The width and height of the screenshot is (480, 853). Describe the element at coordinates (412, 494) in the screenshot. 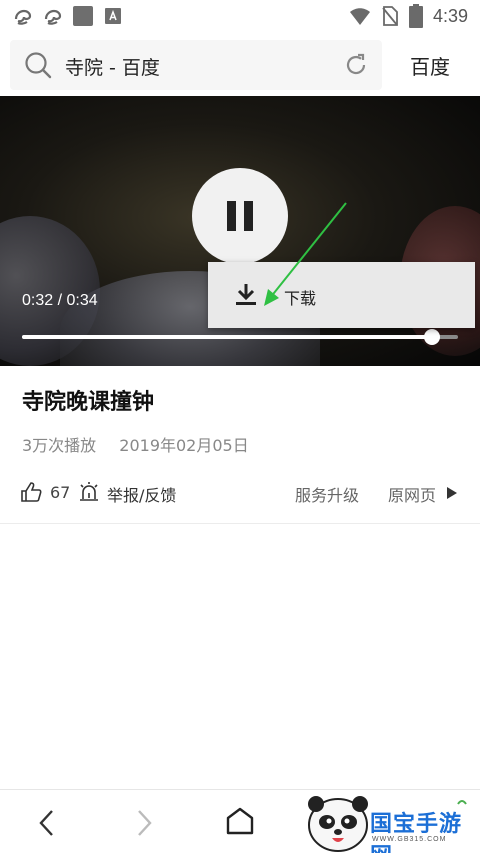

I see `original-page-link: 原网页` at that location.